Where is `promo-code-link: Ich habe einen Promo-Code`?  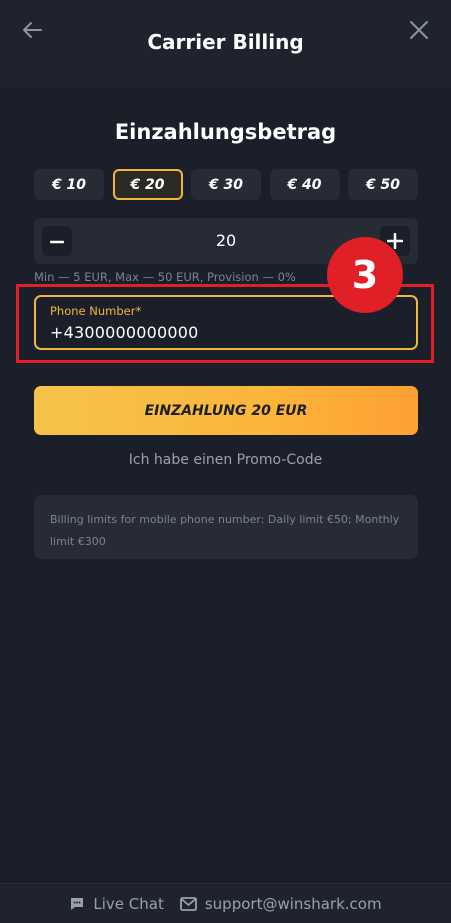 promo-code-link: Ich habe einen Promo-Code is located at coordinates (225, 460).